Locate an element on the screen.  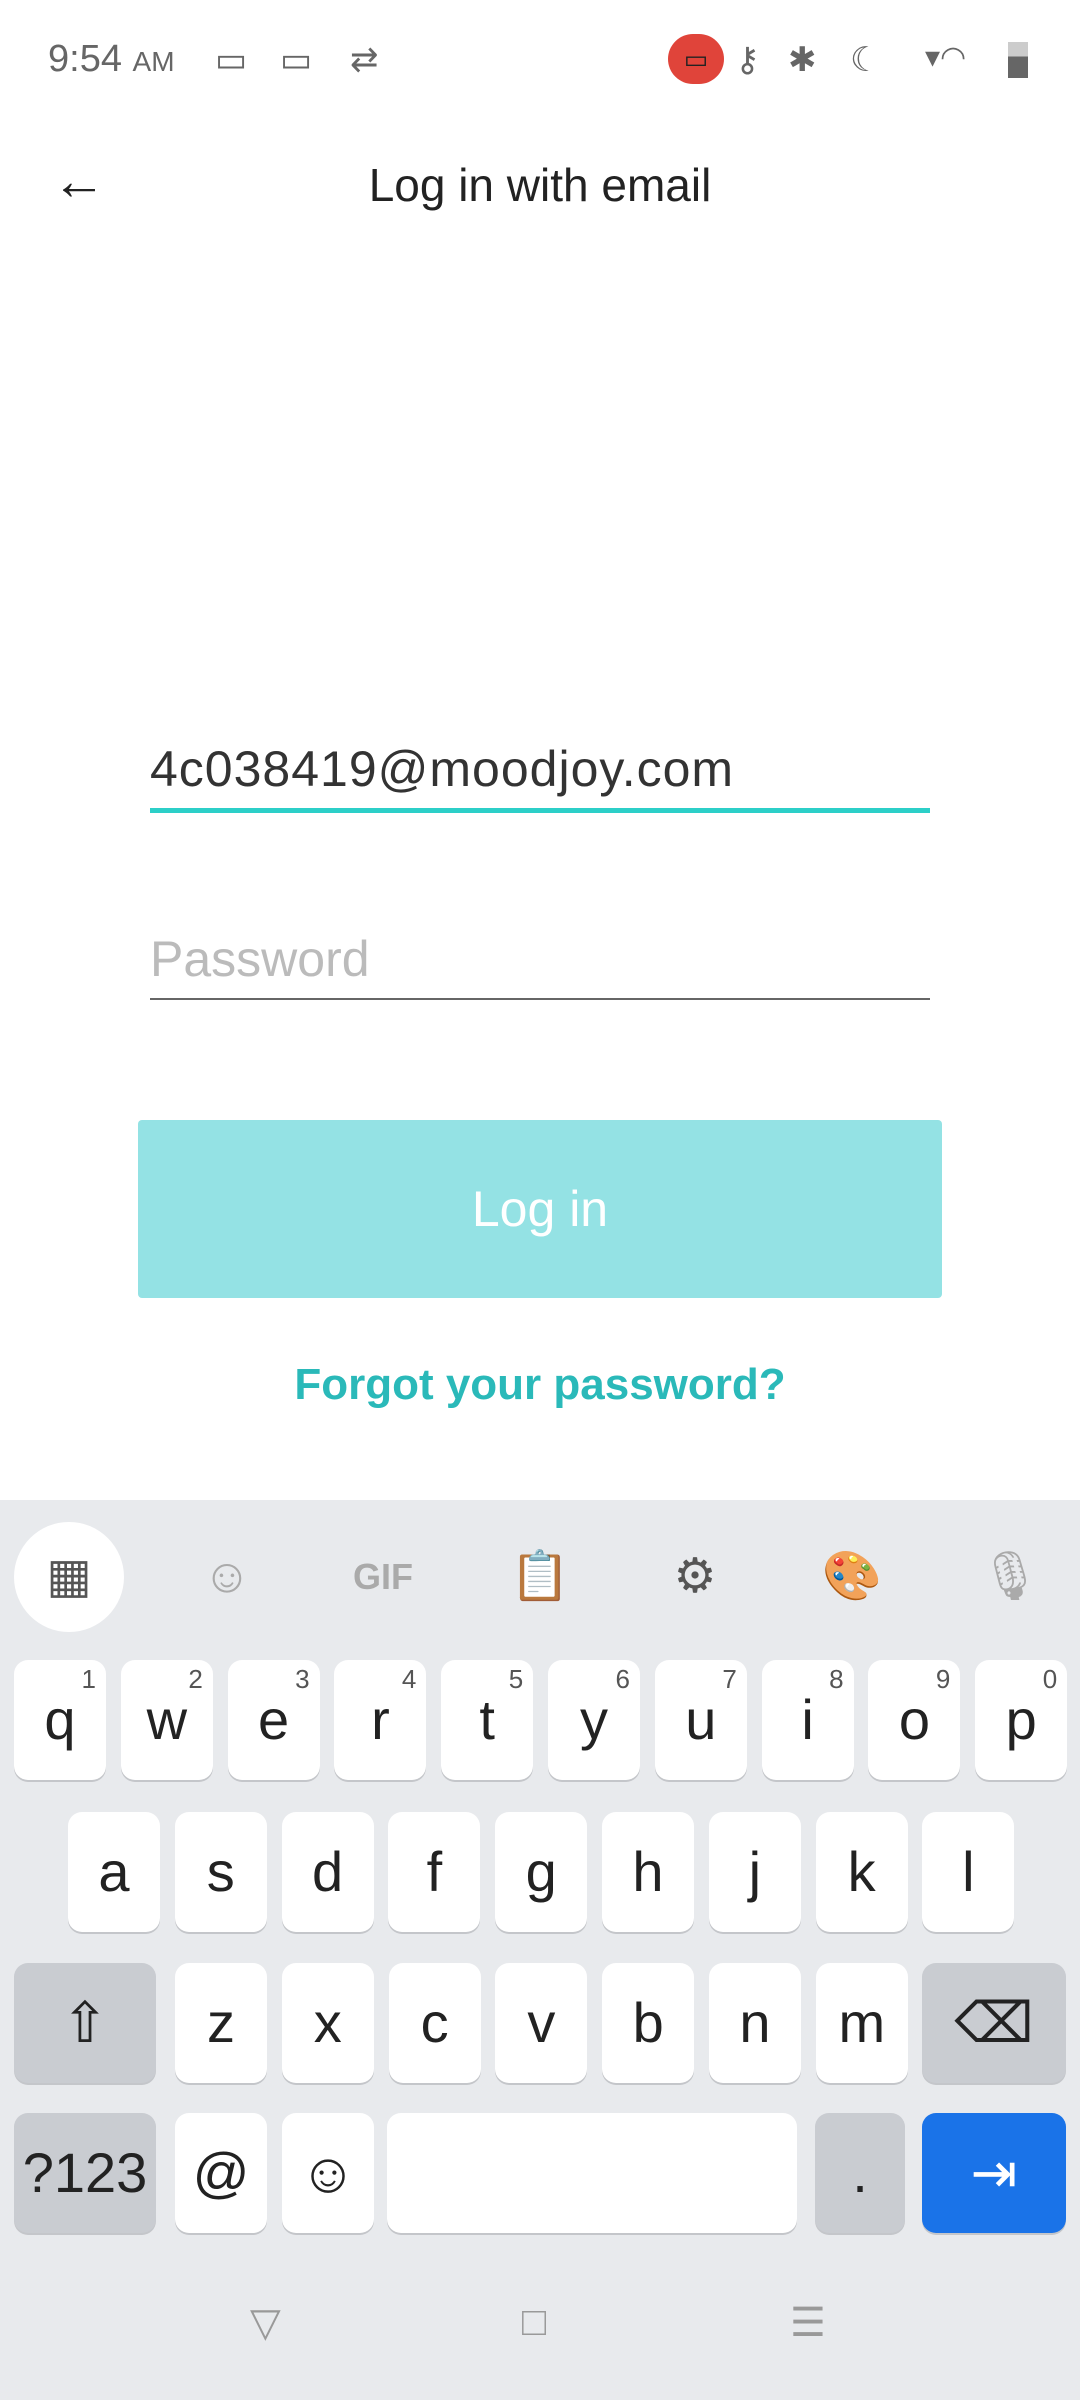
key-l: l is located at coordinates (968, 1872).